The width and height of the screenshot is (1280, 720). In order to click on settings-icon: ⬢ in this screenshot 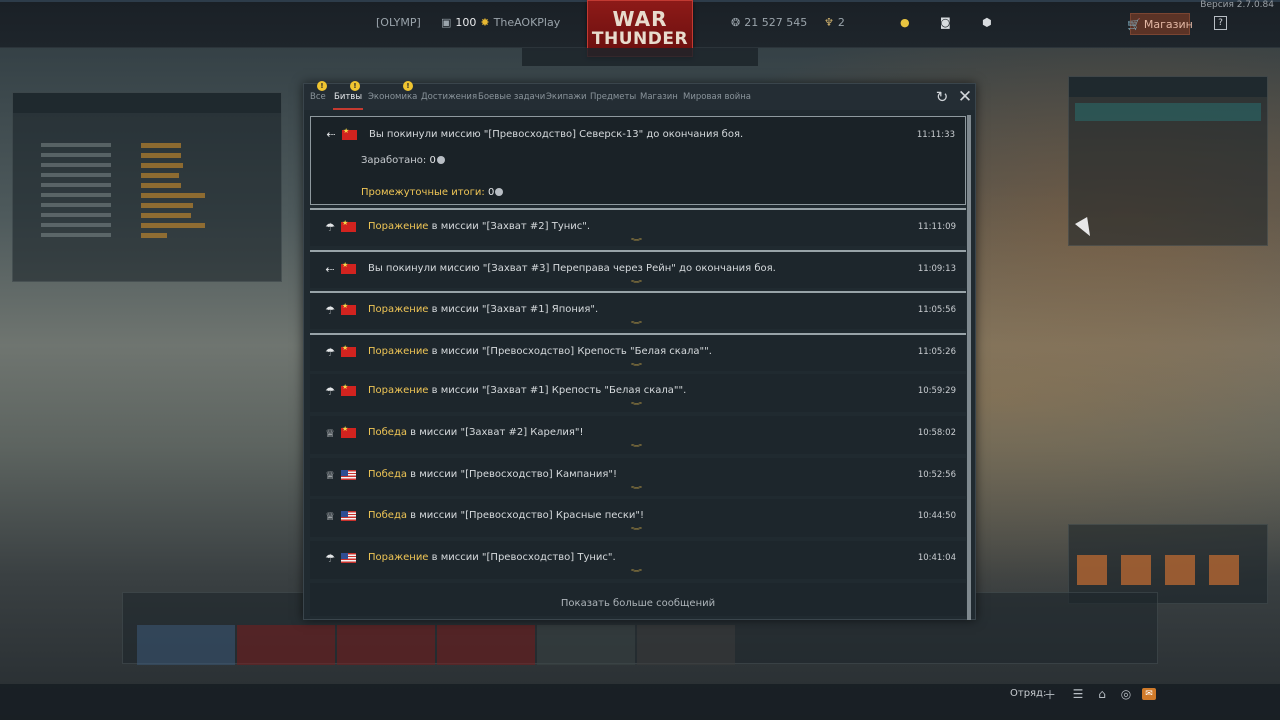, I will do `click(987, 22)`.